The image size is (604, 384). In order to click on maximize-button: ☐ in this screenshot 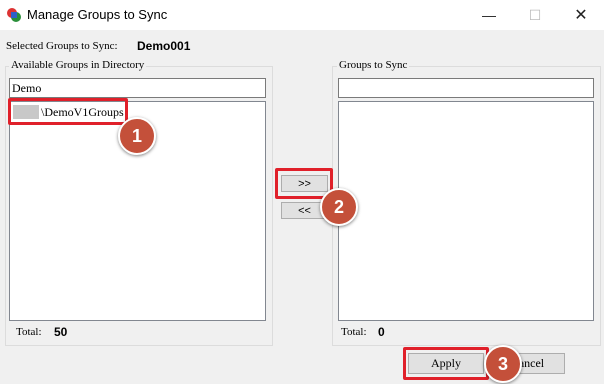, I will do `click(535, 15)`.